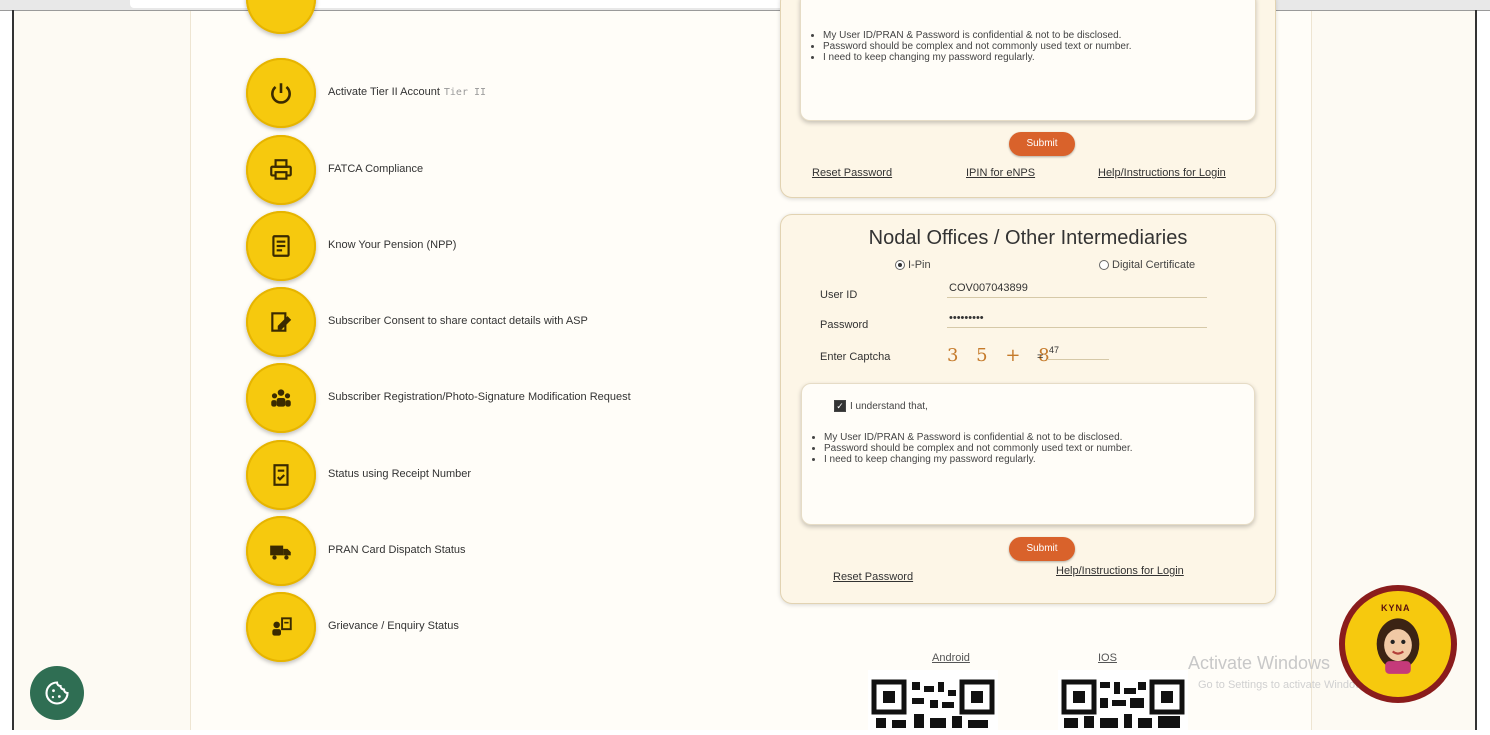  I want to click on service-label: FATCA Compliance, so click(376, 169).